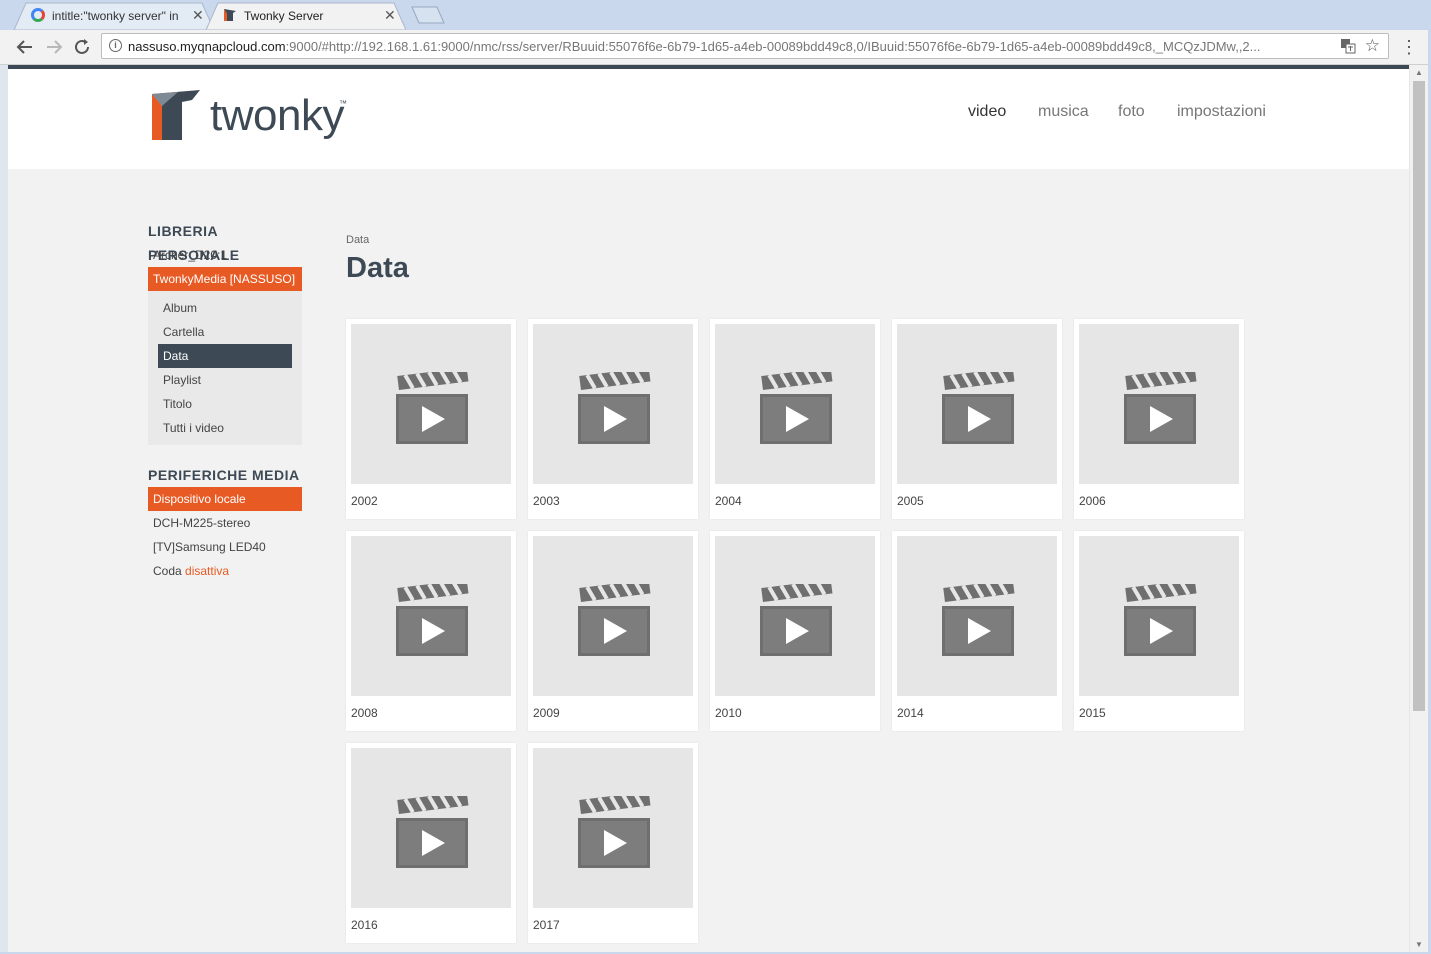 The image size is (1431, 954). I want to click on sub-item-data: Data, so click(225, 356).